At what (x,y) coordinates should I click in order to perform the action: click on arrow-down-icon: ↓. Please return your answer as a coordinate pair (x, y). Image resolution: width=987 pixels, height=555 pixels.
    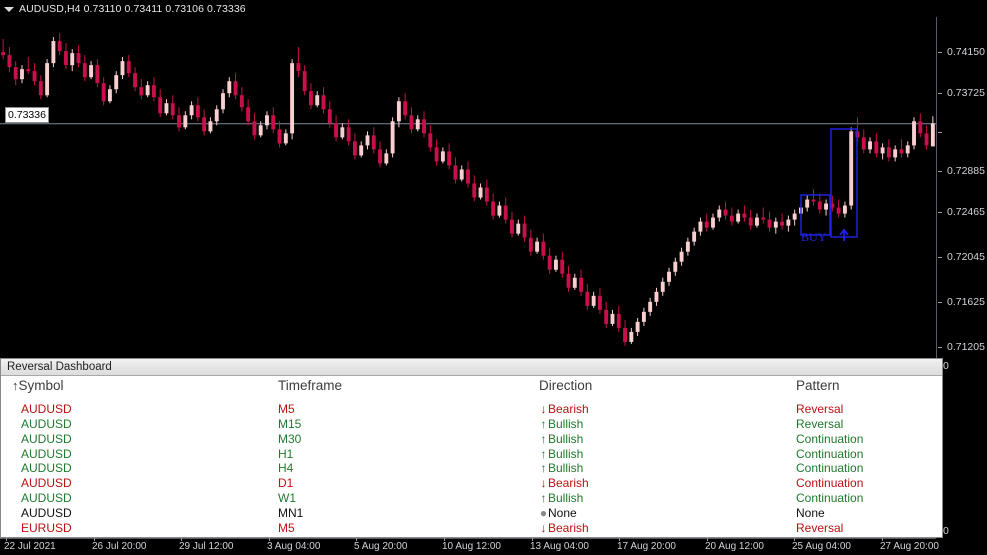
    Looking at the image, I should click on (543, 409).